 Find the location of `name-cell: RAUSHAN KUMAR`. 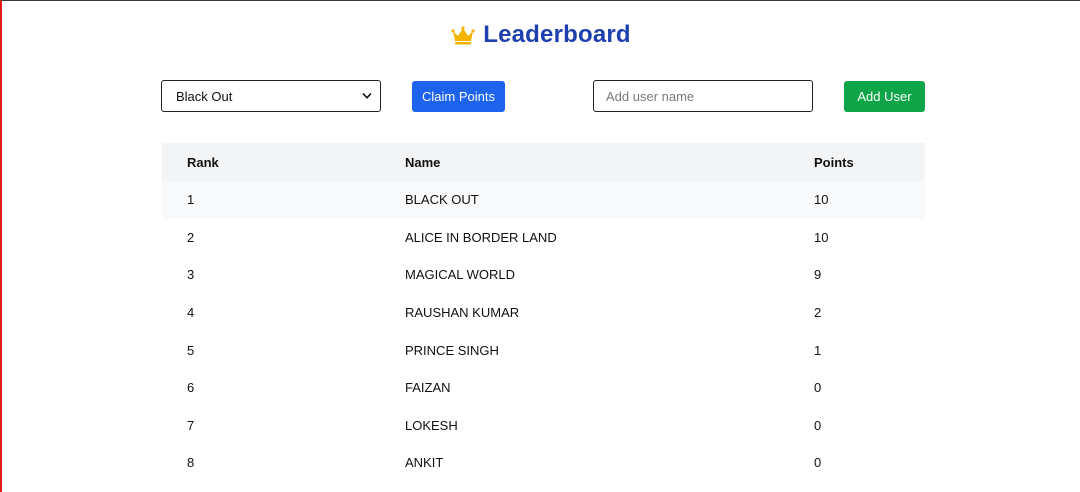

name-cell: RAUSHAN KUMAR is located at coordinates (462, 313).